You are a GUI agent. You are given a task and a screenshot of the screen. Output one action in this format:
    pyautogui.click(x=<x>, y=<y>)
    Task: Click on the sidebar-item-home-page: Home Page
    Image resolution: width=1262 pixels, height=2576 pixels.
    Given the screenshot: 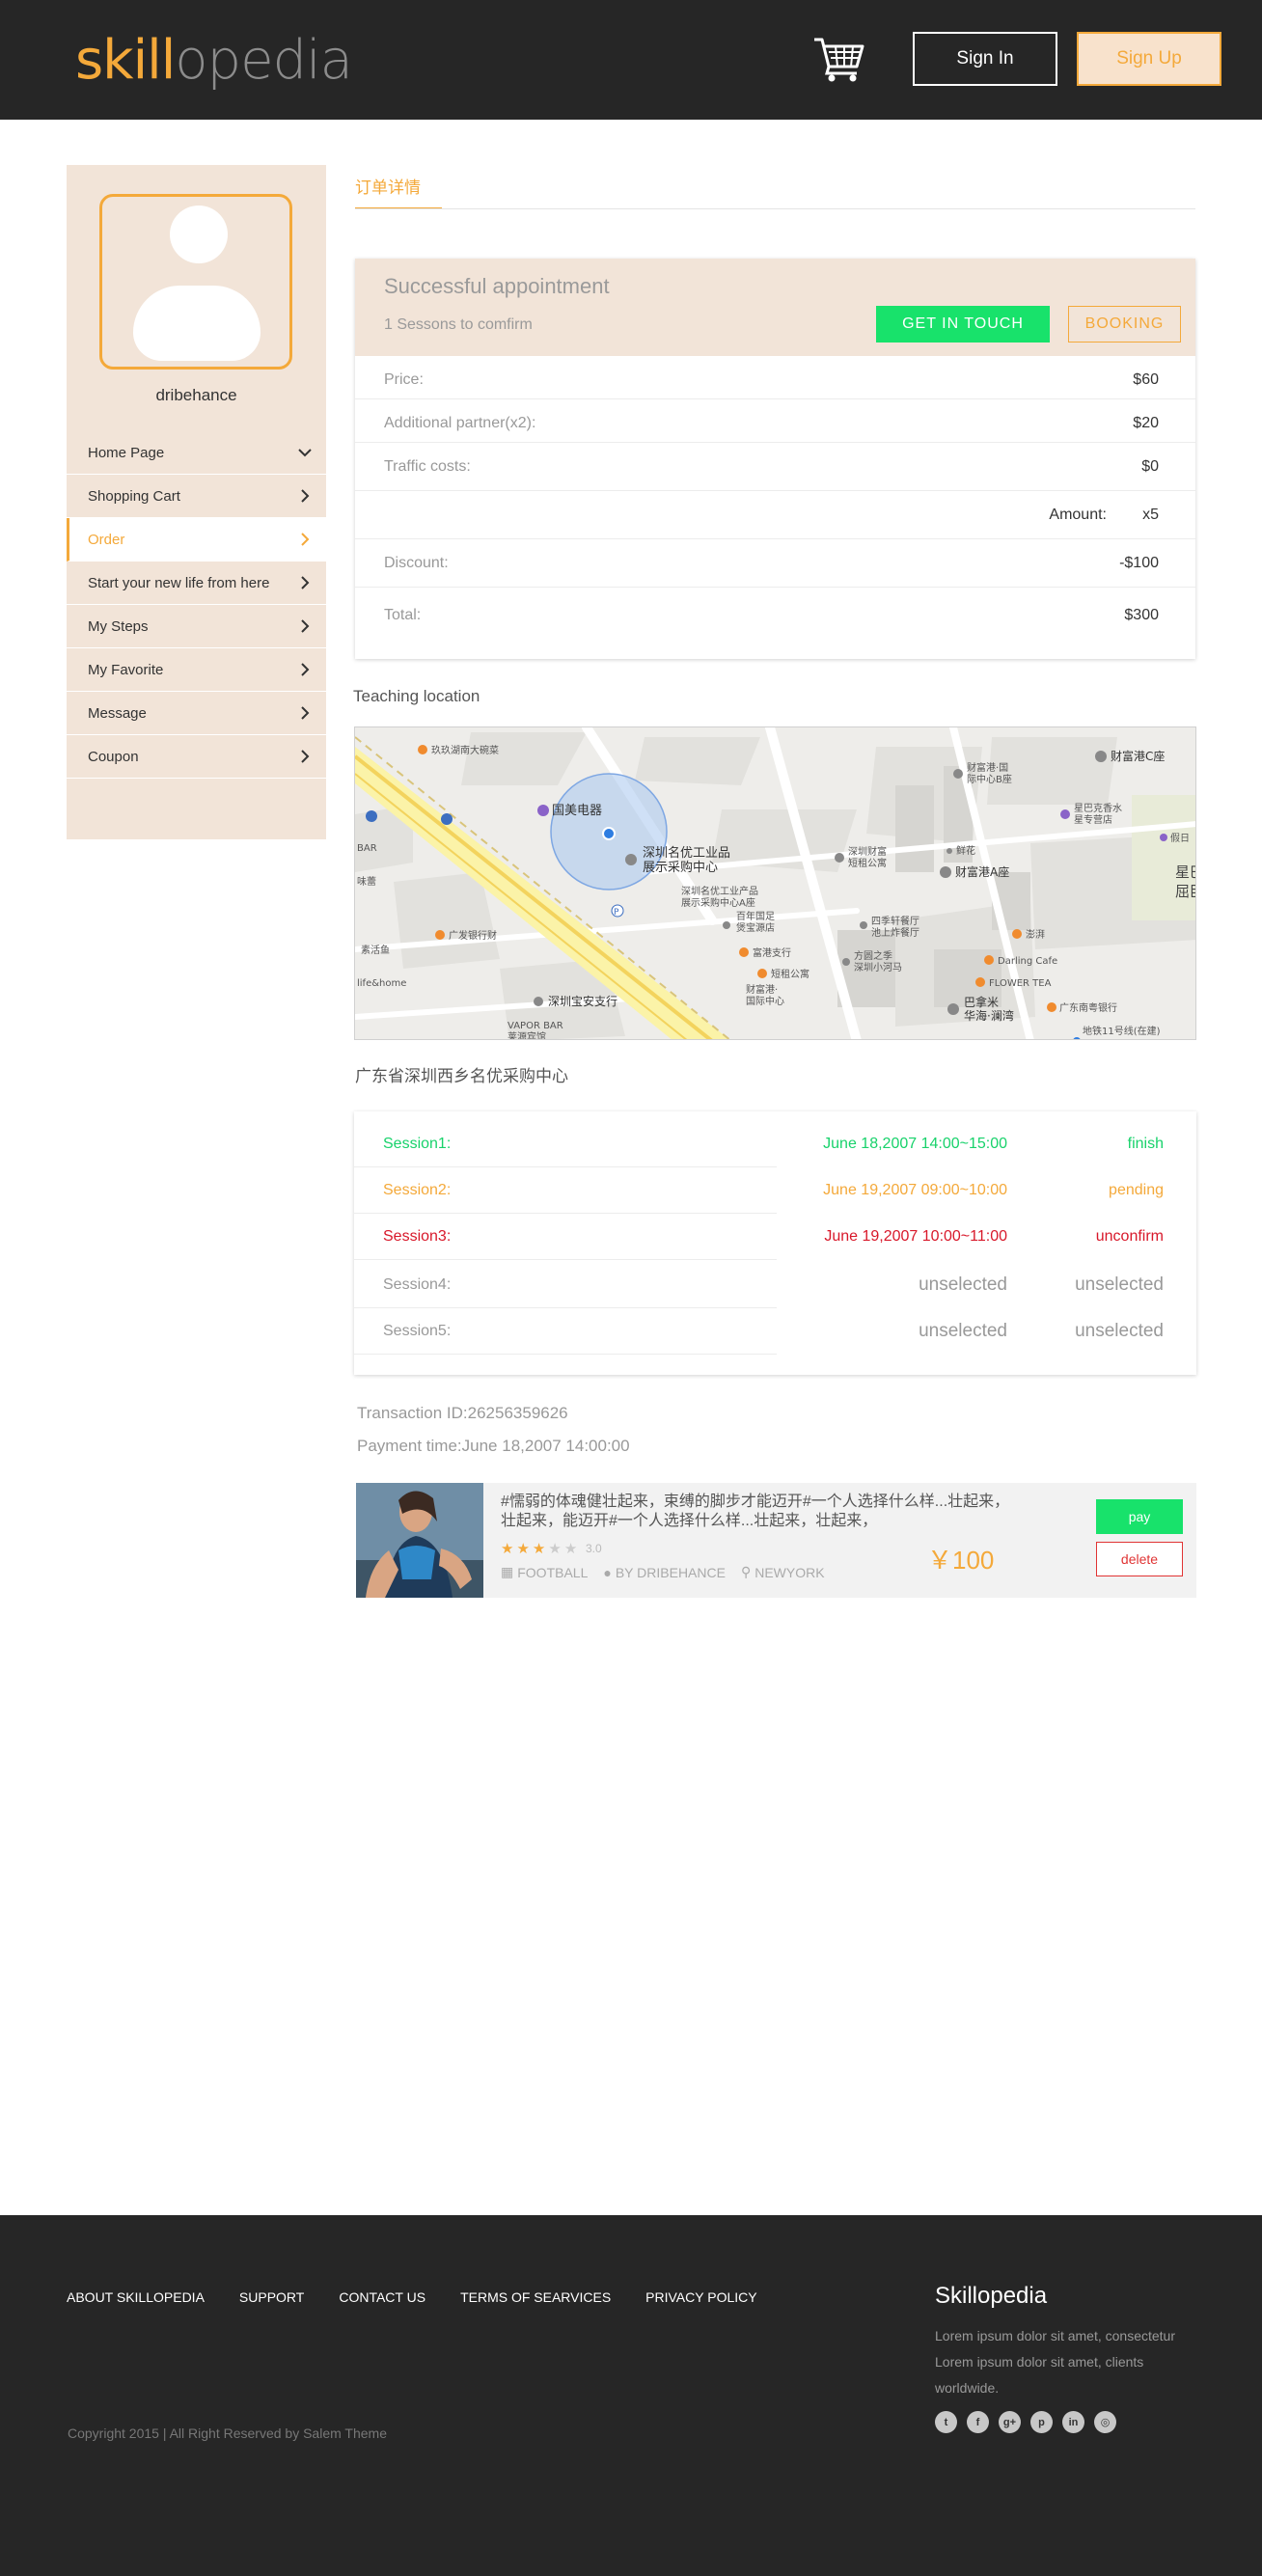 What is the action you would take?
    pyautogui.click(x=196, y=453)
    